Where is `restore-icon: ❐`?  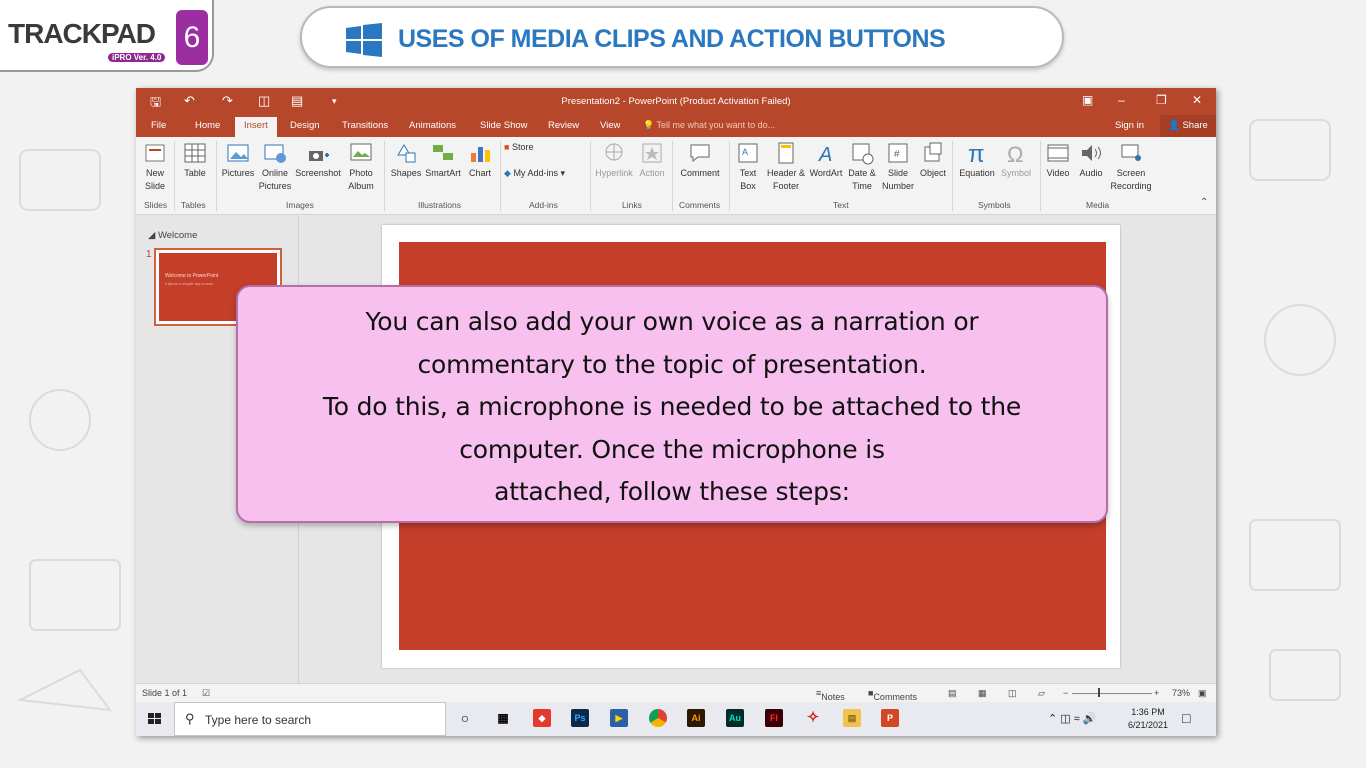
restore-icon: ❐ is located at coordinates (1161, 100).